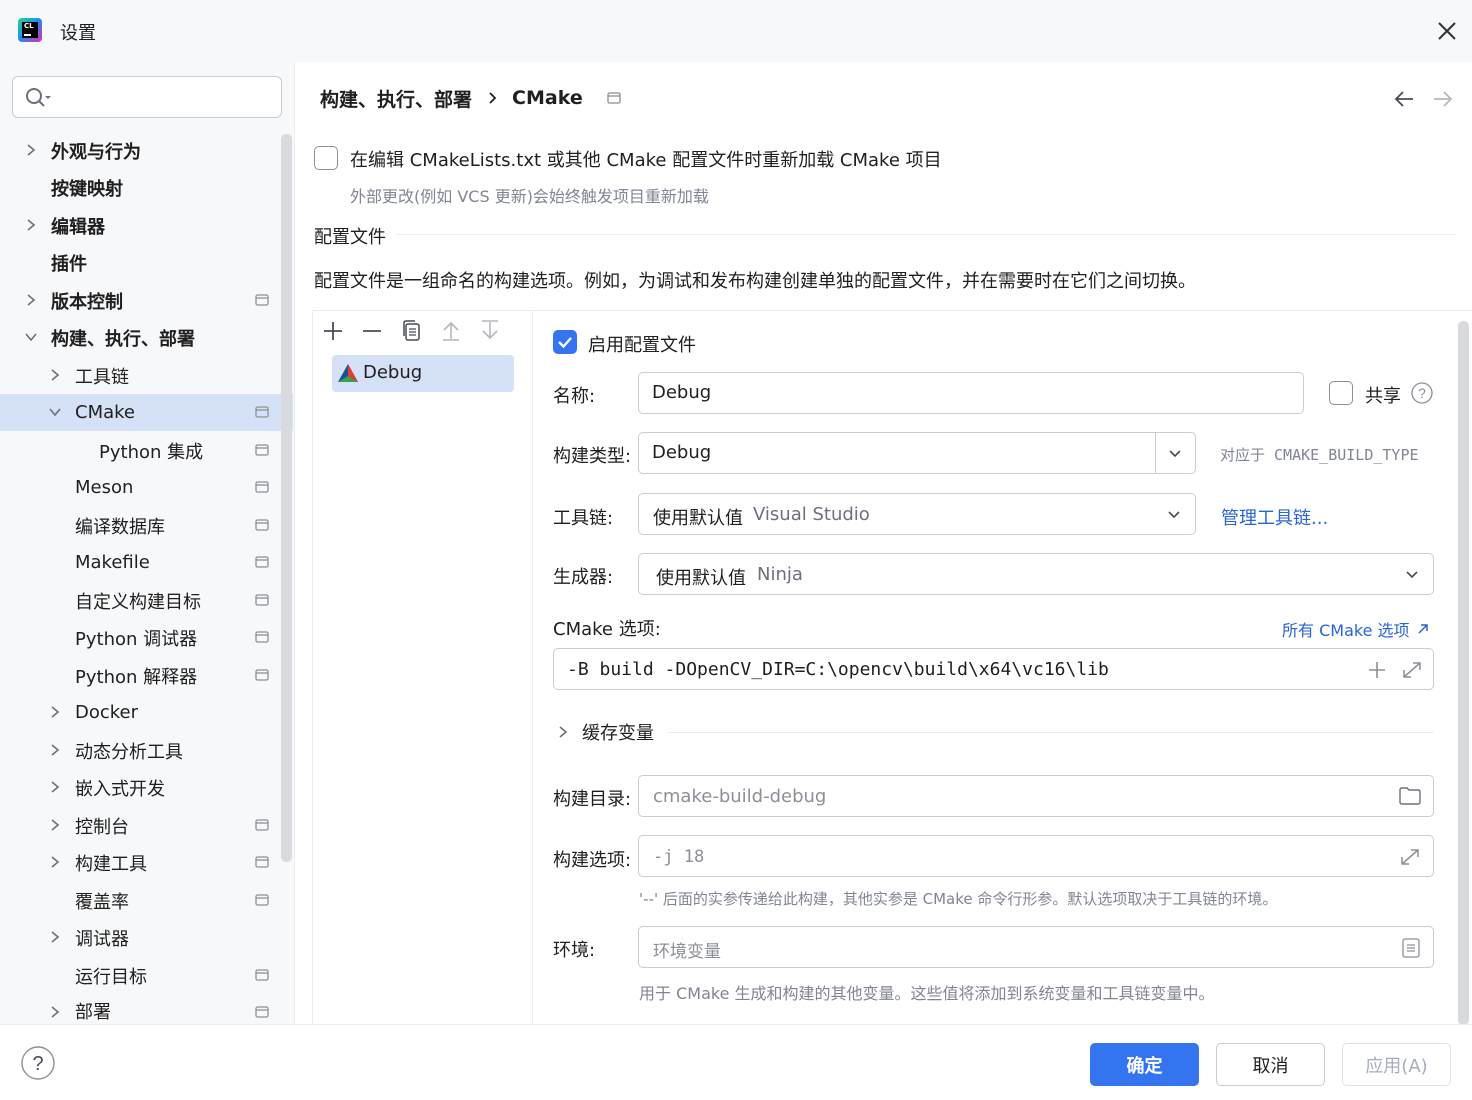  What do you see at coordinates (96, 152) in the screenshot?
I see `sidebar-item-label: 外观与行为` at bounding box center [96, 152].